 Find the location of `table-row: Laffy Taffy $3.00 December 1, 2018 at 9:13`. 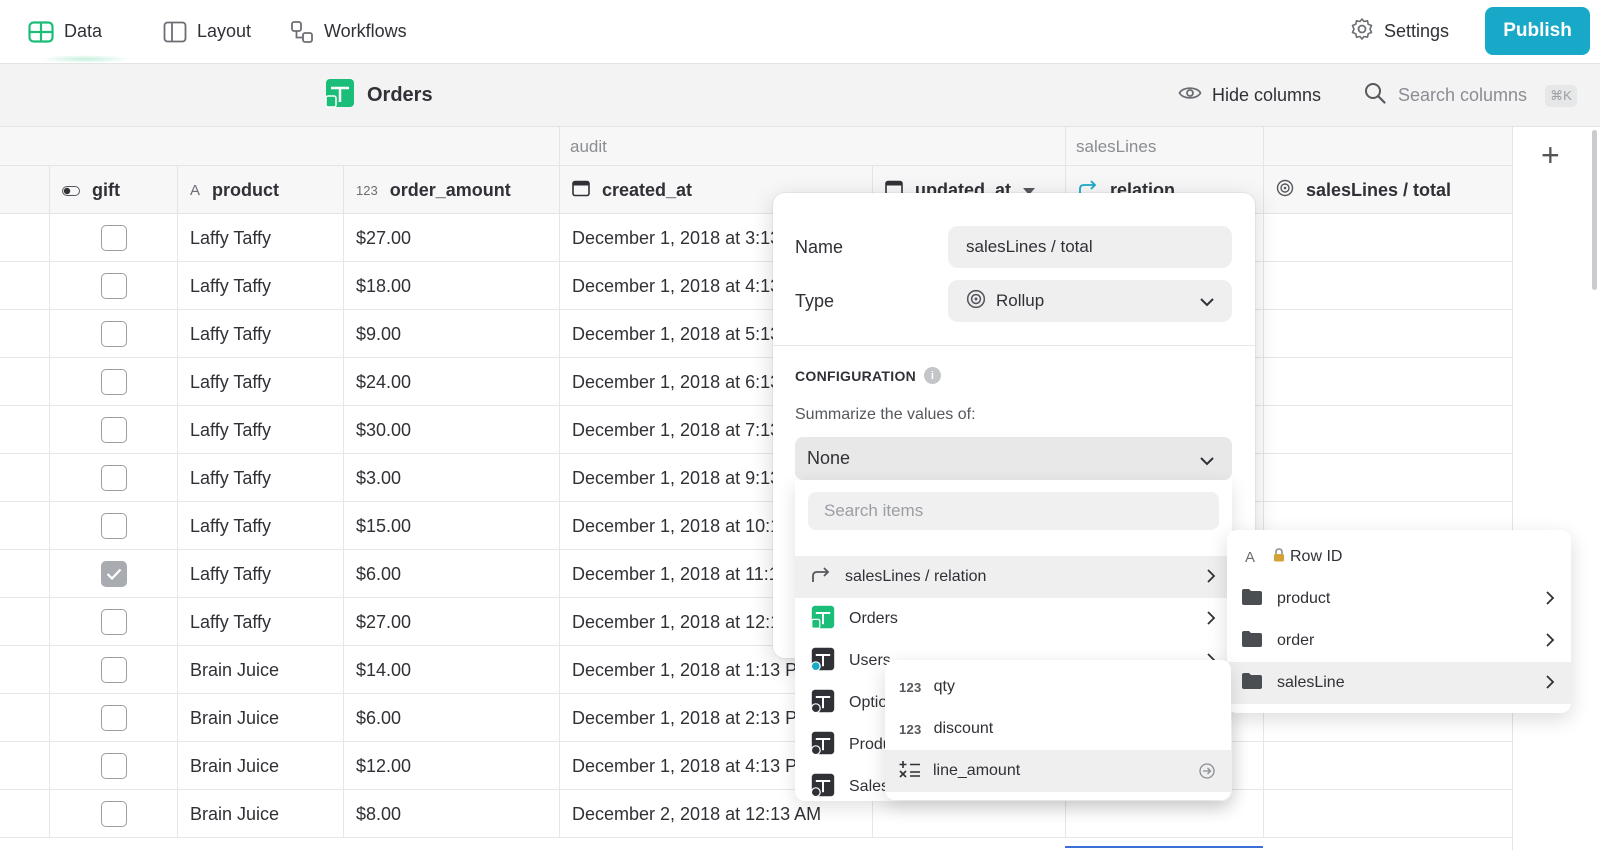

table-row: Laffy Taffy $3.00 December 1, 2018 at 9:13 is located at coordinates (756, 478).